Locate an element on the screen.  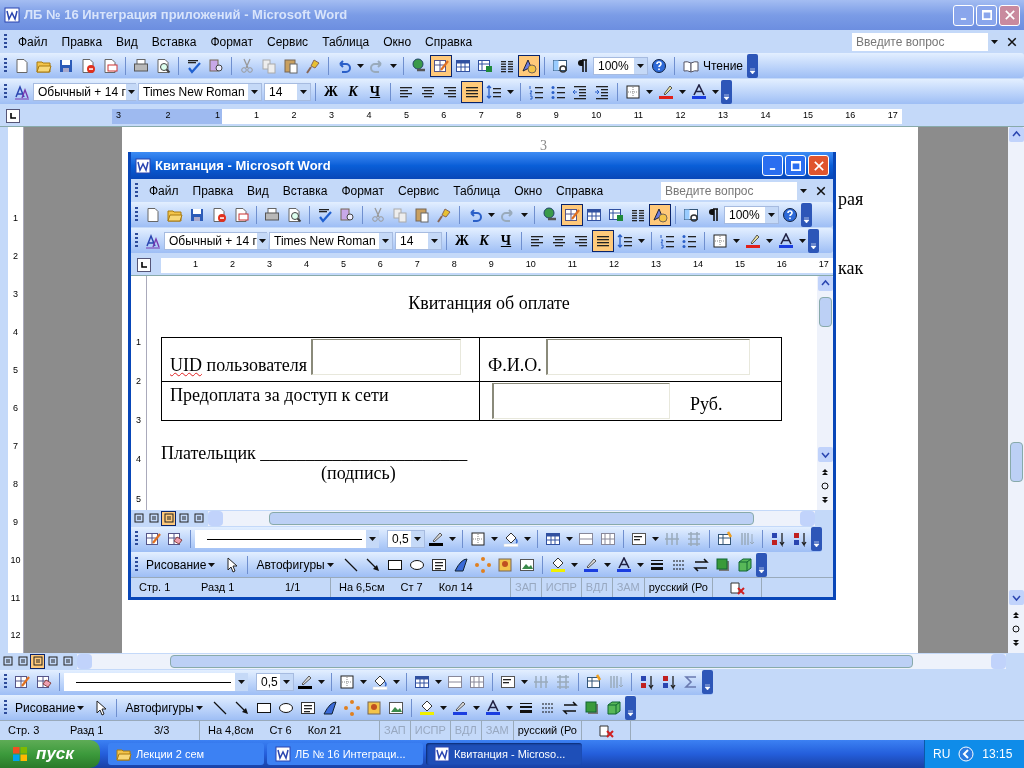
ruler-number: 13 is located at coordinates (655, 265).